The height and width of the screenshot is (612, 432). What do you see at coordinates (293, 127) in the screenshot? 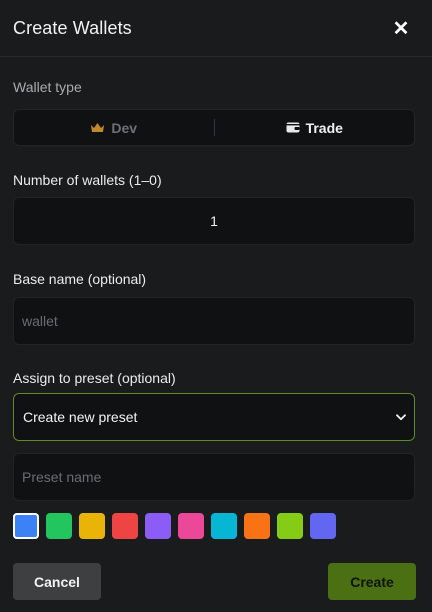
I see `wallet-icon` at bounding box center [293, 127].